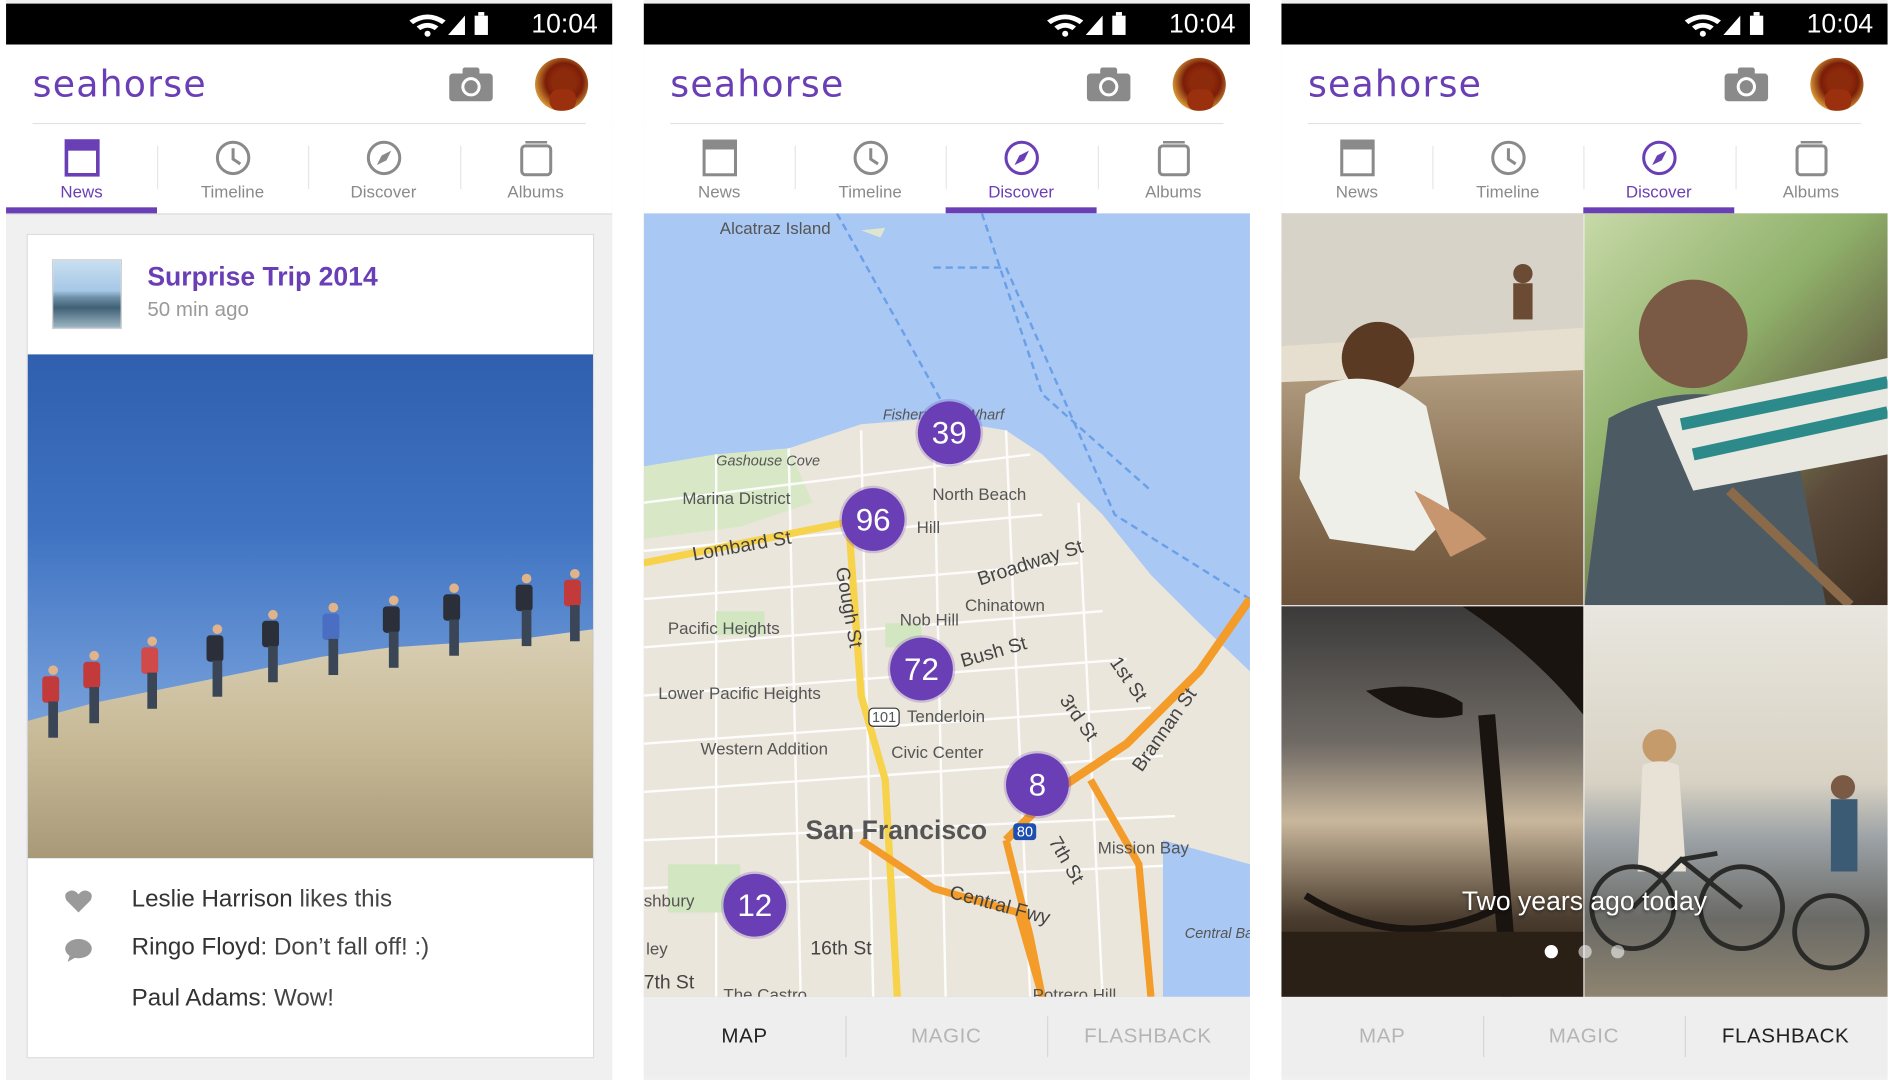 This screenshot has height=1080, width=1890. Describe the element at coordinates (345, 947) in the screenshot. I see `comment-text: : Don’t fall off! :)` at that location.